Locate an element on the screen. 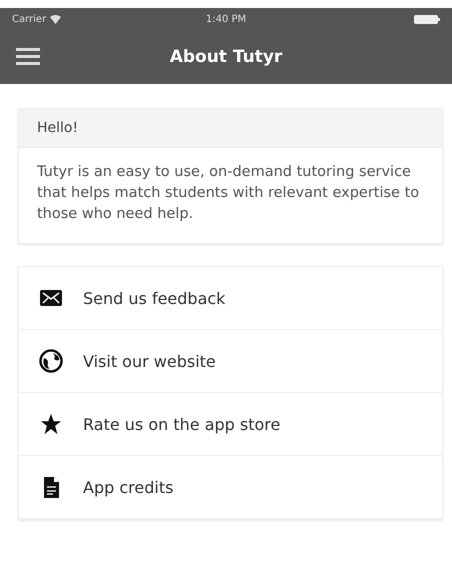 The width and height of the screenshot is (452, 561). menu-button is located at coordinates (28, 57).